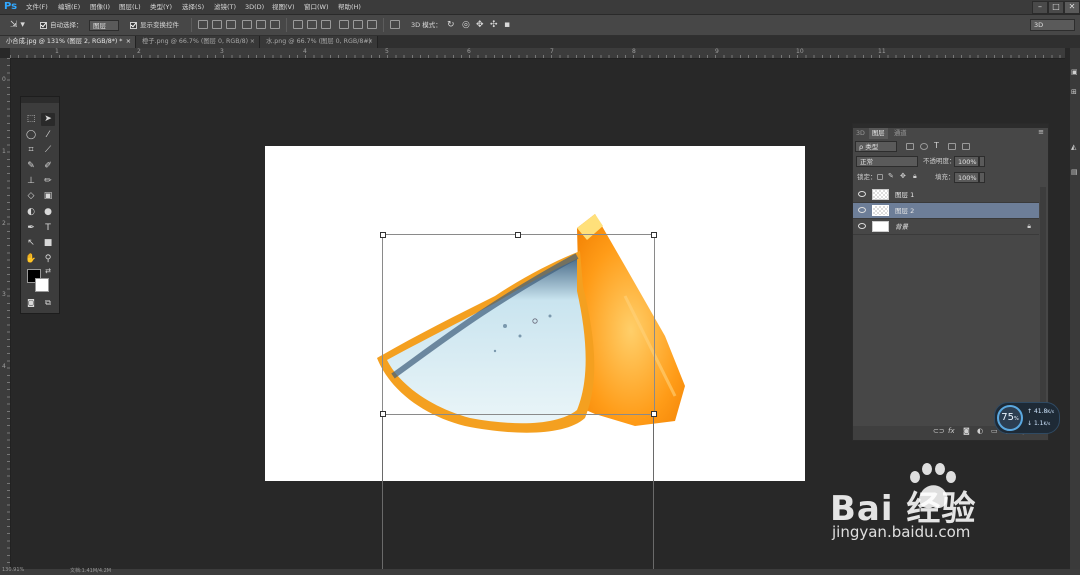  Describe the element at coordinates (966, 431) in the screenshot. I see `mask-icon: ◙` at that location.